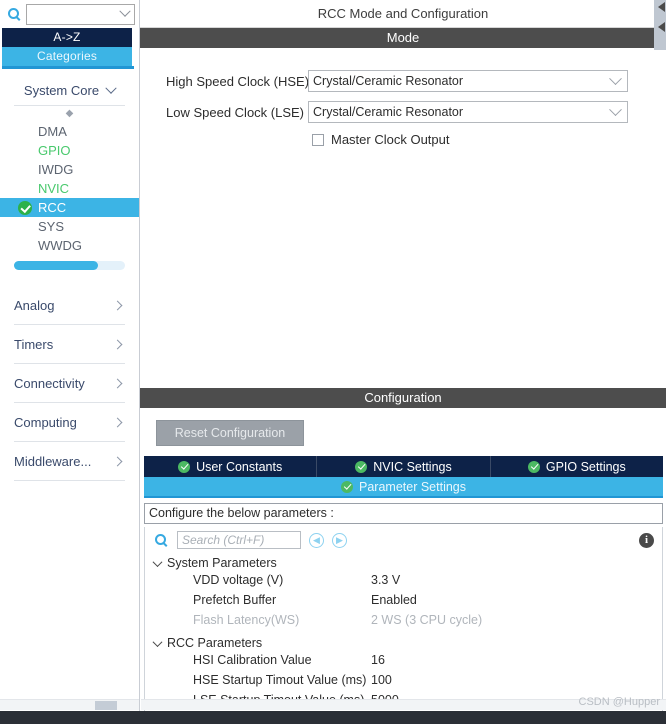  What do you see at coordinates (246, 620) in the screenshot?
I see `param-name: Flash Latency(WS)` at bounding box center [246, 620].